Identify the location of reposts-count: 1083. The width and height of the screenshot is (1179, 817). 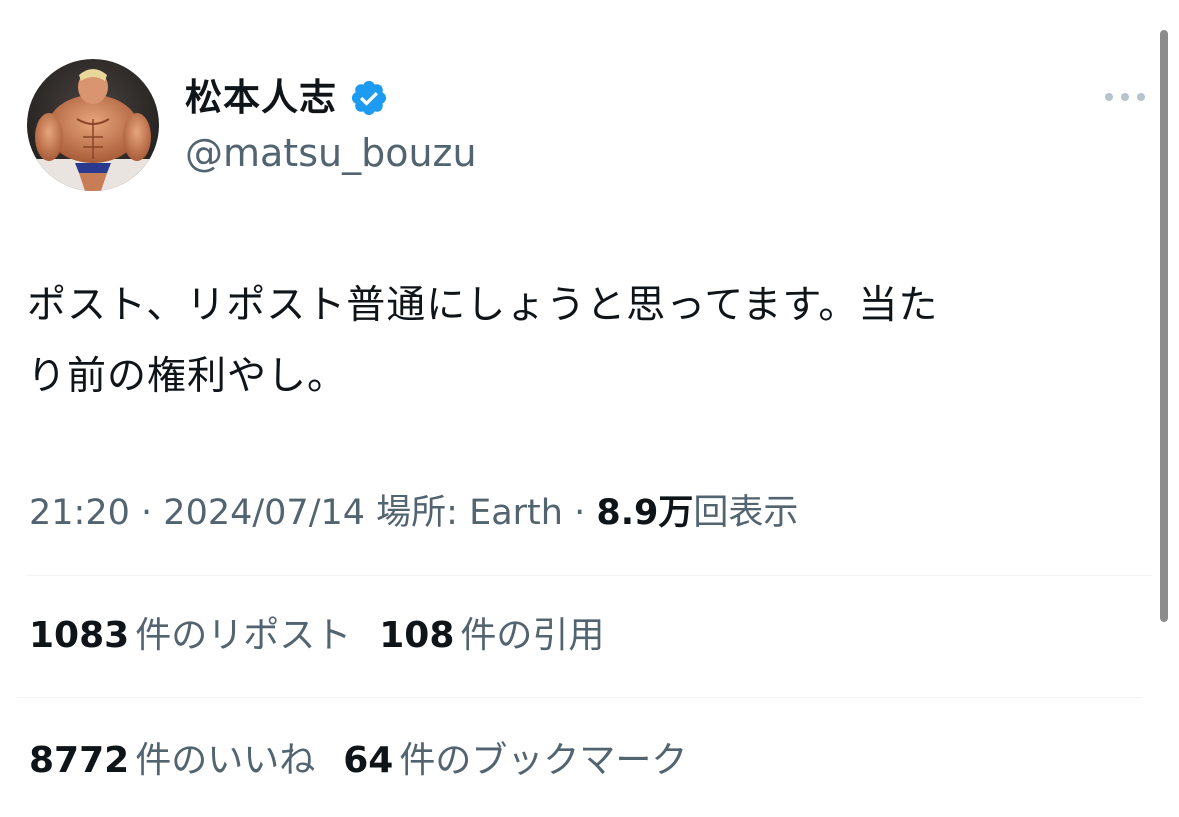
(79, 635).